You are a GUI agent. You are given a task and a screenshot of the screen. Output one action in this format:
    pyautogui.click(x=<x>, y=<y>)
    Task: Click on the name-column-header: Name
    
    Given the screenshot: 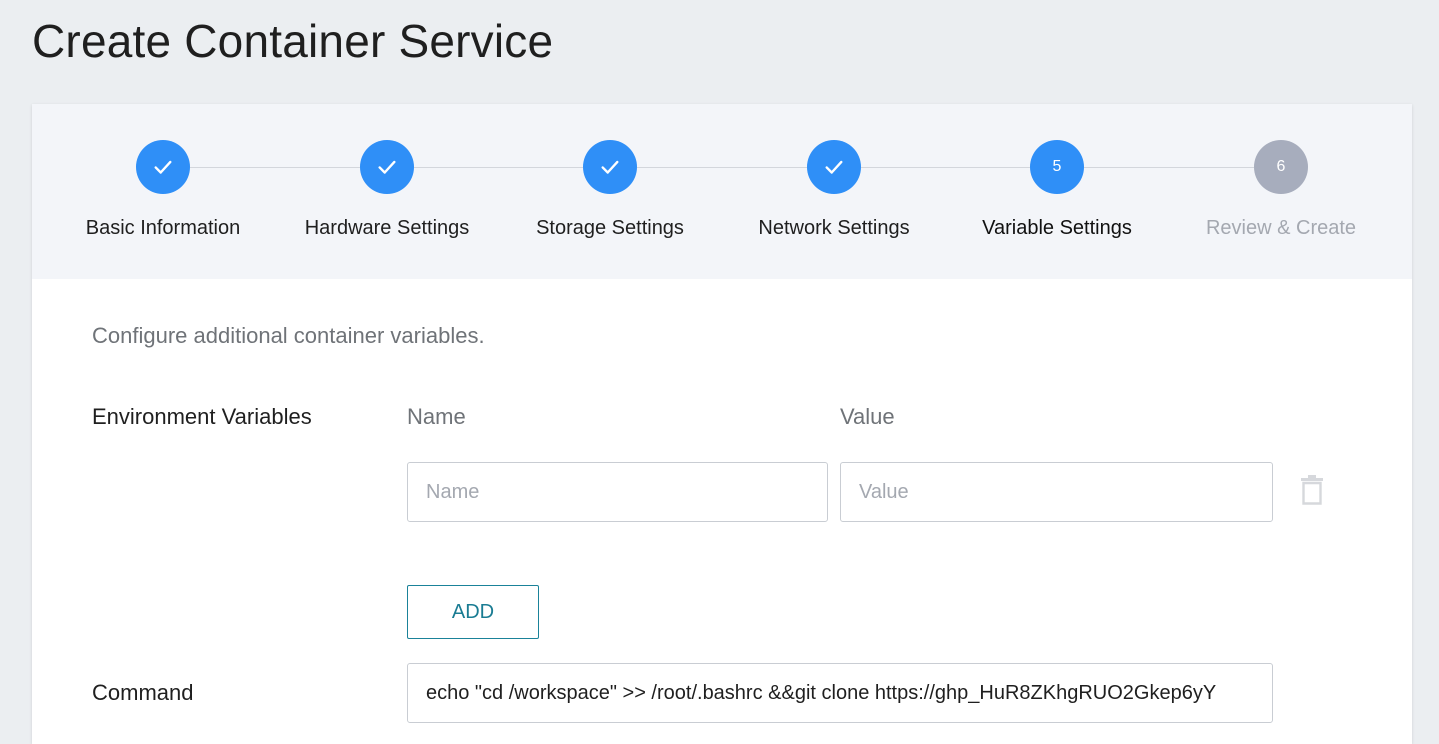 What is the action you would take?
    pyautogui.click(x=436, y=416)
    